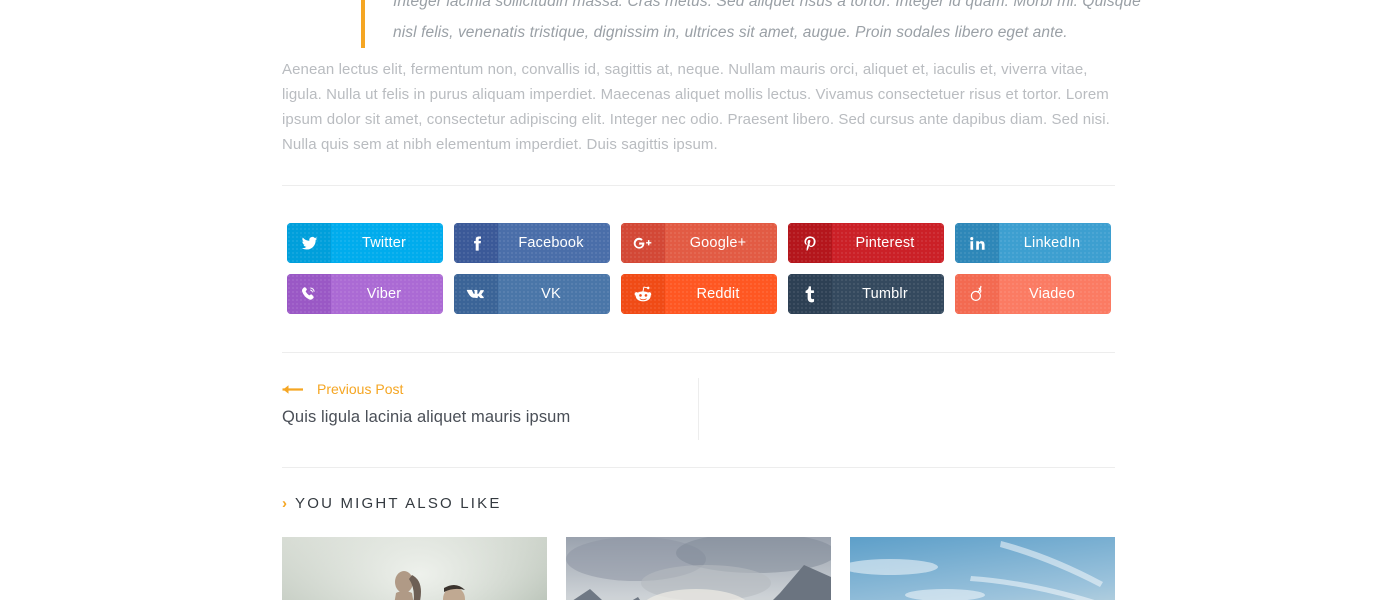 Image resolution: width=1400 pixels, height=600 pixels. I want to click on share-button-googleplus: Google+, so click(699, 243).